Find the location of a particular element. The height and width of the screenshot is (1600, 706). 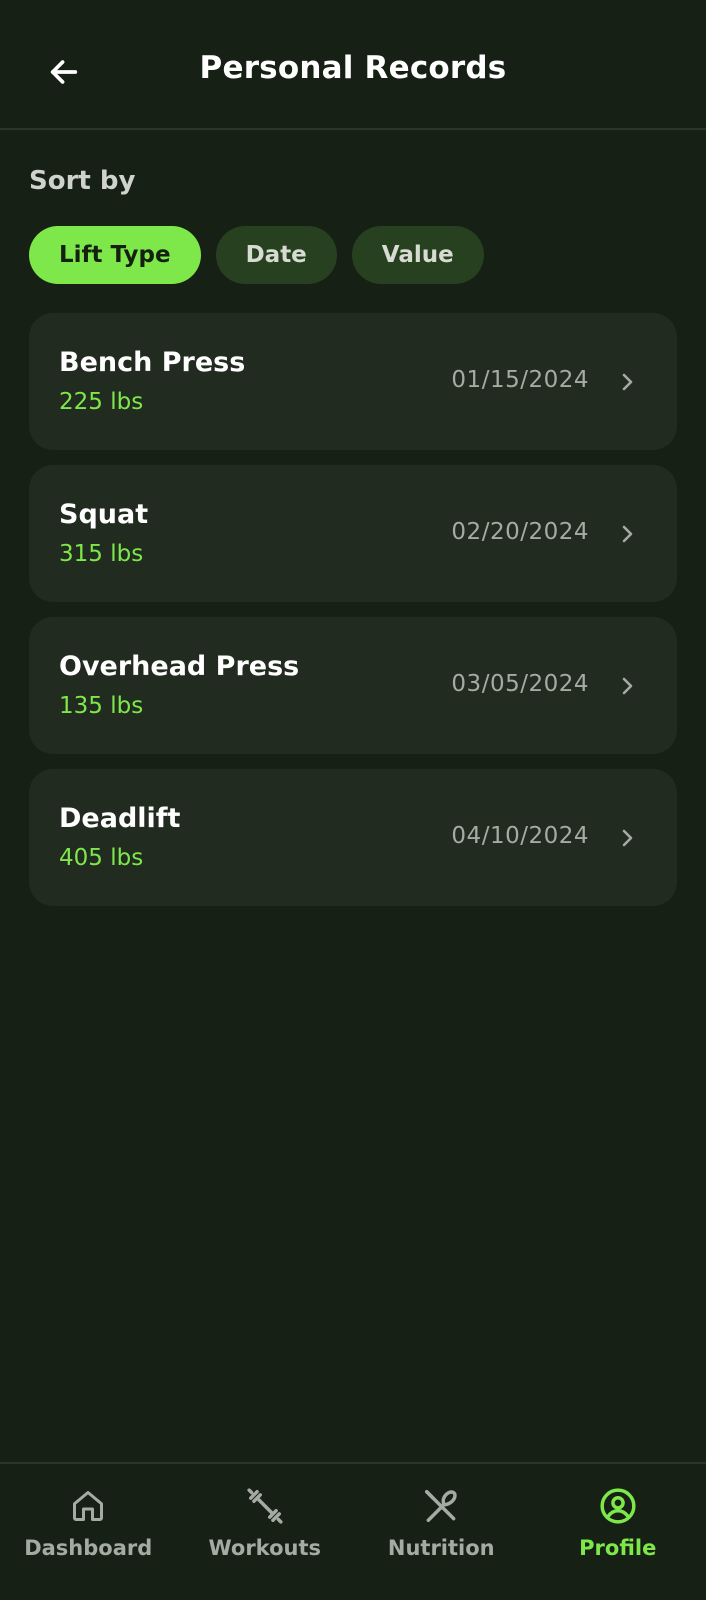

record-name: Deadlift is located at coordinates (120, 818).